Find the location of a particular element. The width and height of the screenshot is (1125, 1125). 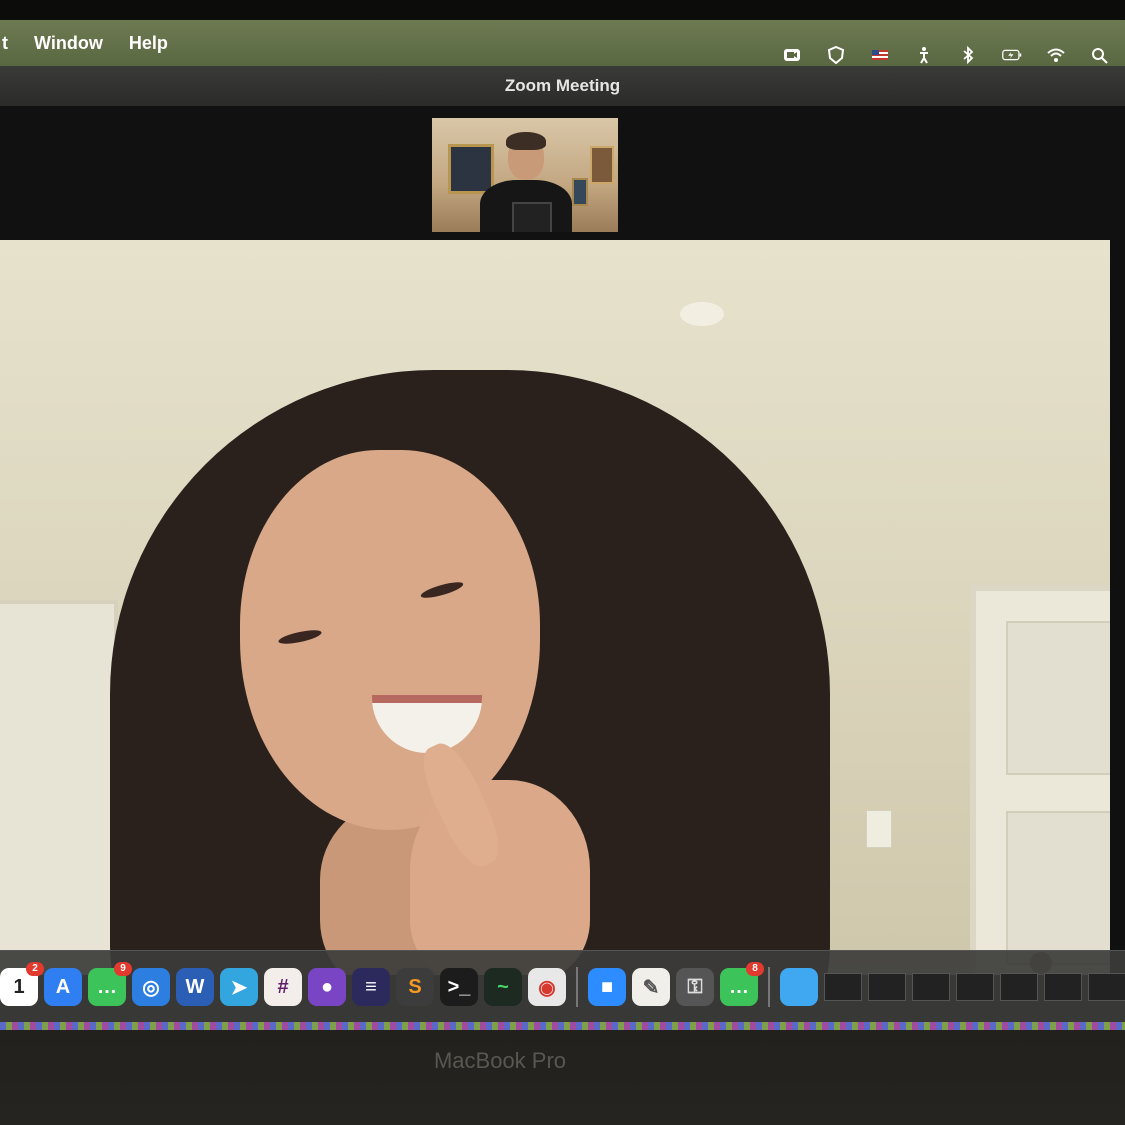

textedit-icon: ✎ is located at coordinates (651, 987).